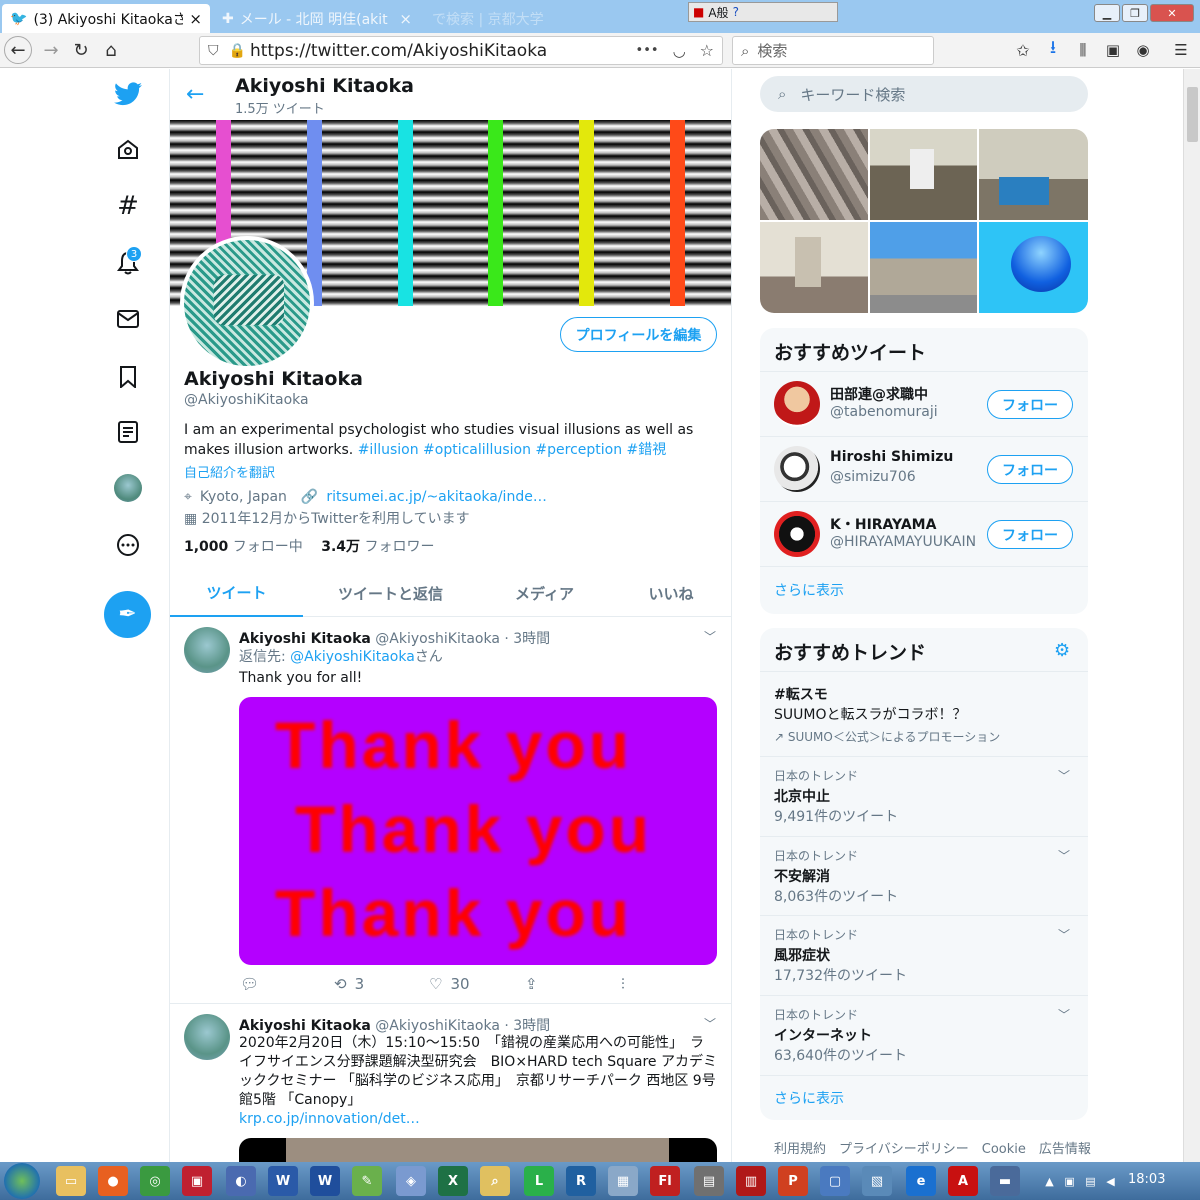  Describe the element at coordinates (679, 51) in the screenshot. I see `pocket-icon: ◡` at that location.